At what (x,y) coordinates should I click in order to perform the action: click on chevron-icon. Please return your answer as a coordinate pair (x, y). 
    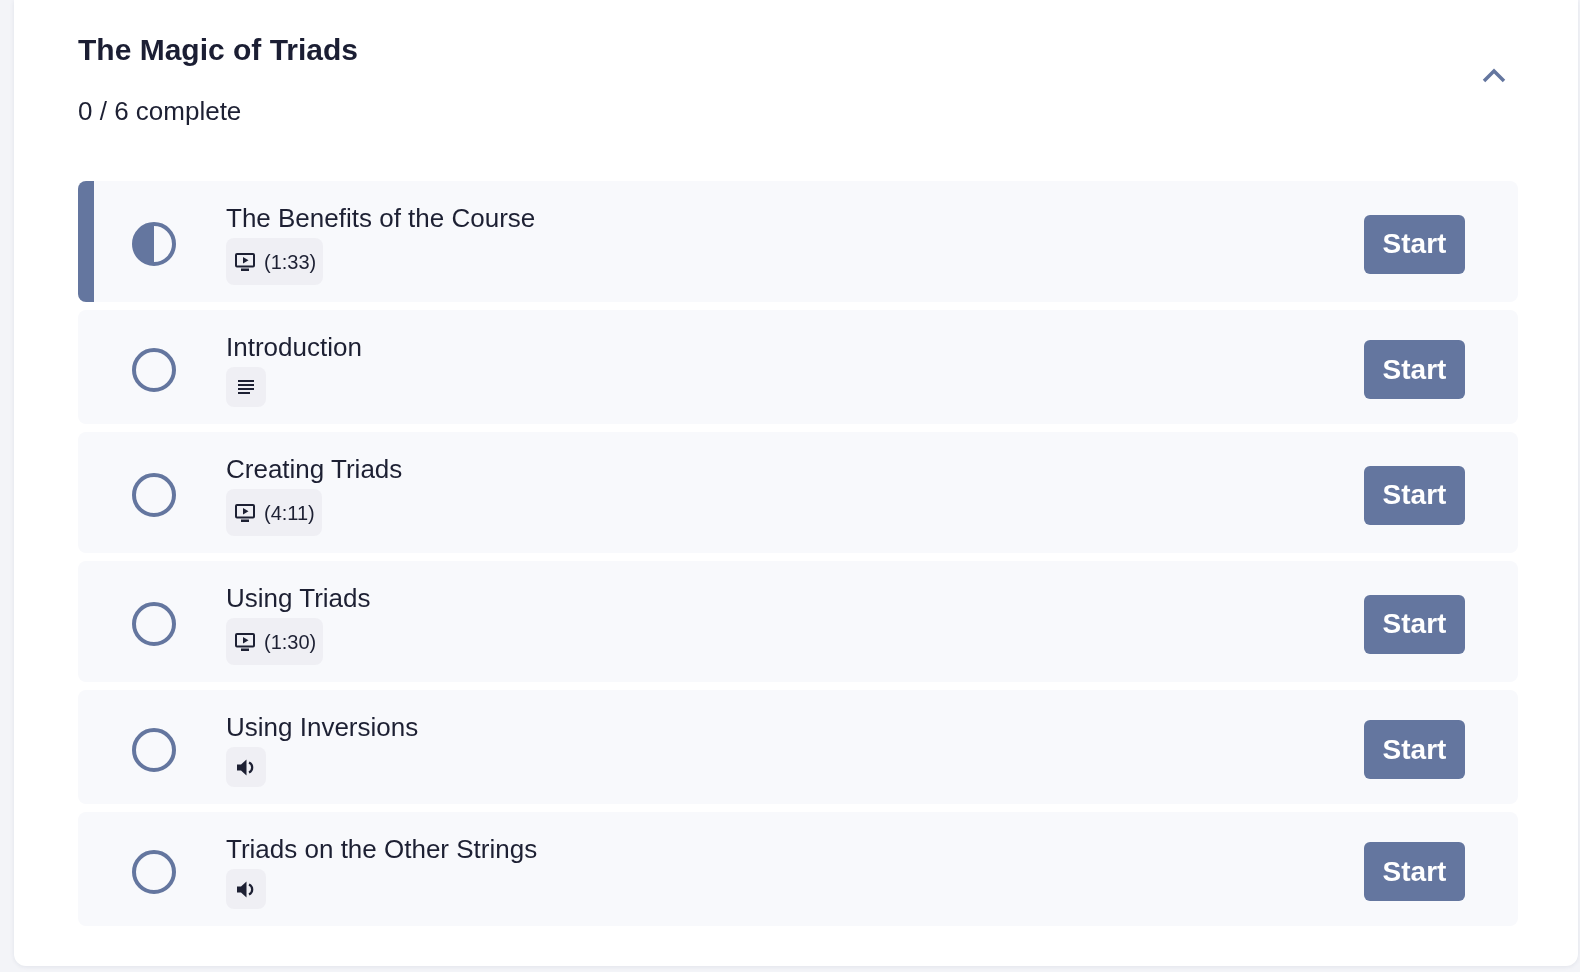
    Looking at the image, I should click on (1494, 75).